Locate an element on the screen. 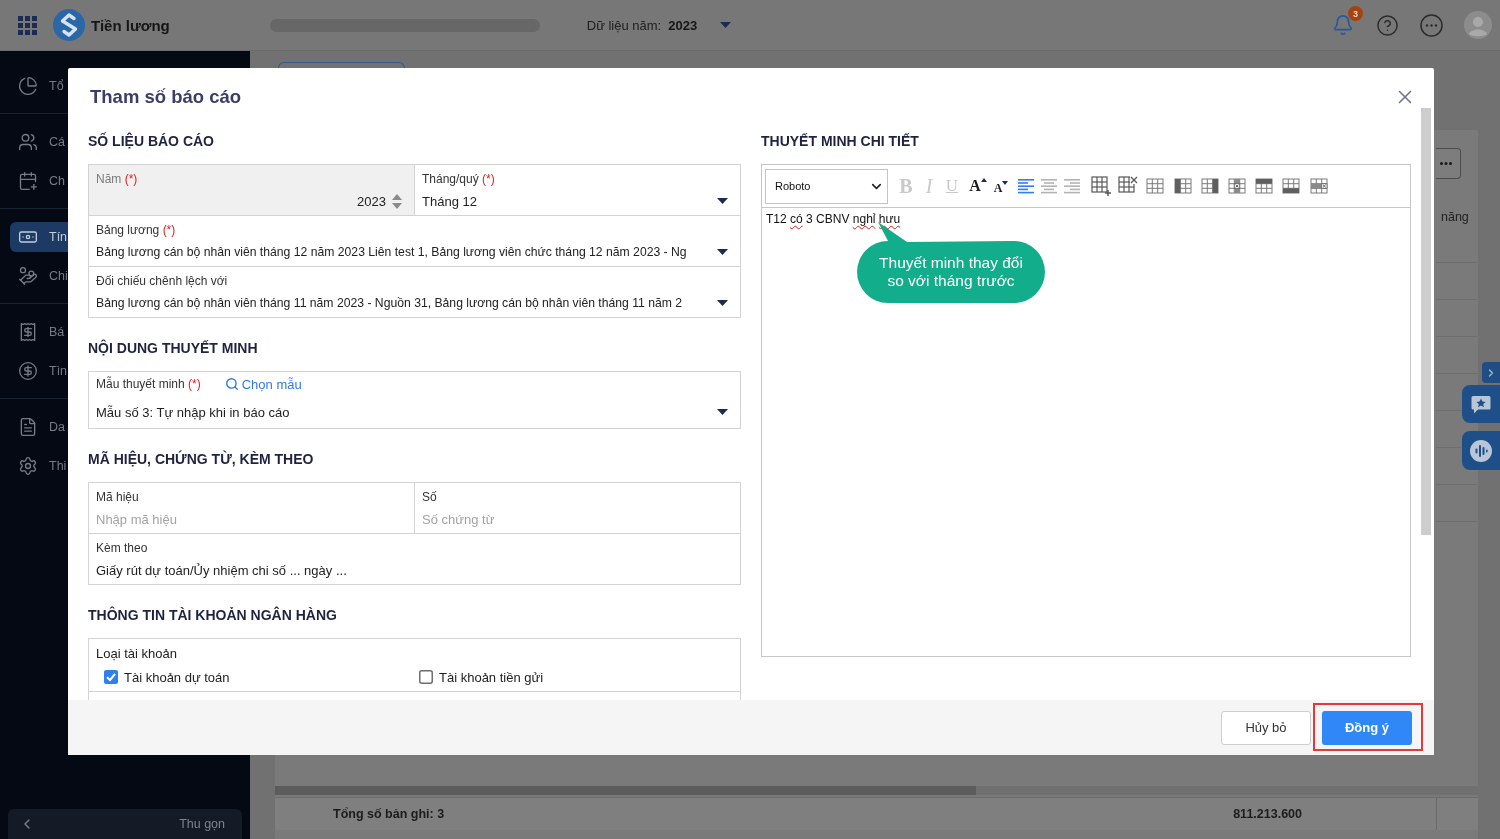 Image resolution: width=1500 pixels, height=839 pixels. dropdown-field: Bảng lương cán bộ nhân viên tháng 12 năm 2023 Liên test 1, Bảng lương viên chức tháng 12 năm 2023 - Ng is located at coordinates (414, 252).